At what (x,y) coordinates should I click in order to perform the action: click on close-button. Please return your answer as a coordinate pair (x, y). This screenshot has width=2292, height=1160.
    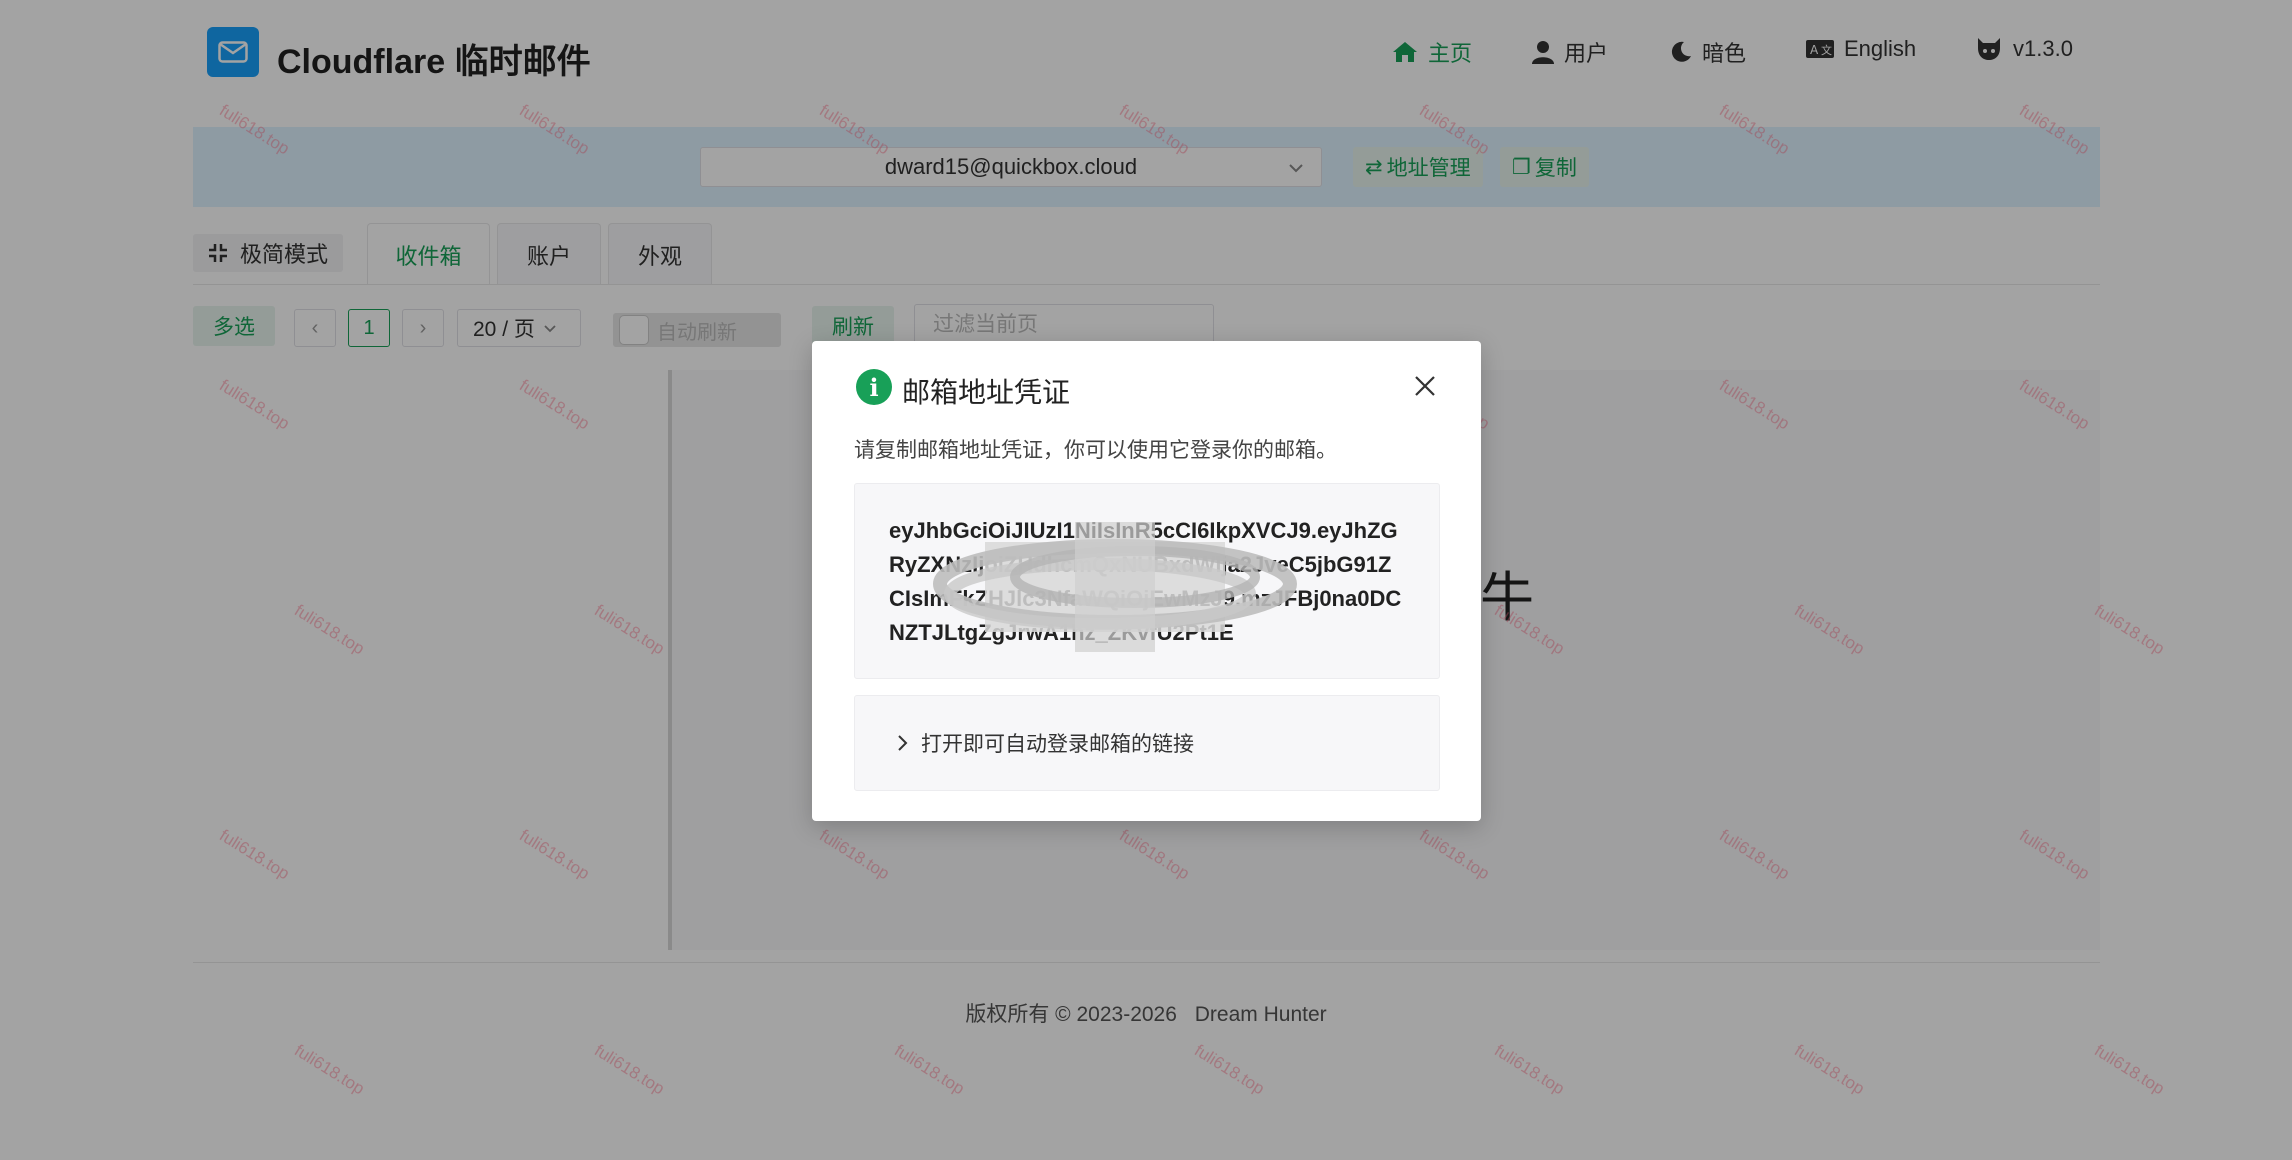
    Looking at the image, I should click on (1425, 386).